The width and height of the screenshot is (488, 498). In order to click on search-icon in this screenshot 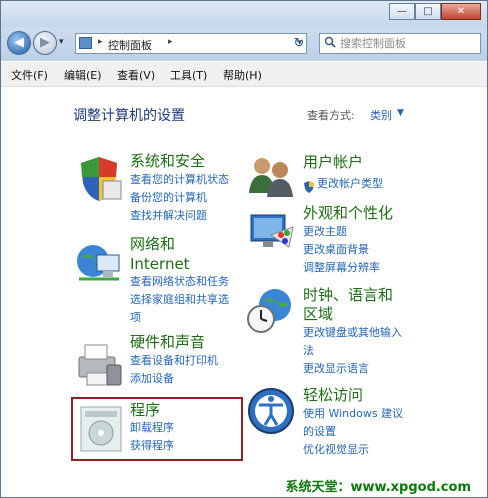, I will do `click(330, 43)`.